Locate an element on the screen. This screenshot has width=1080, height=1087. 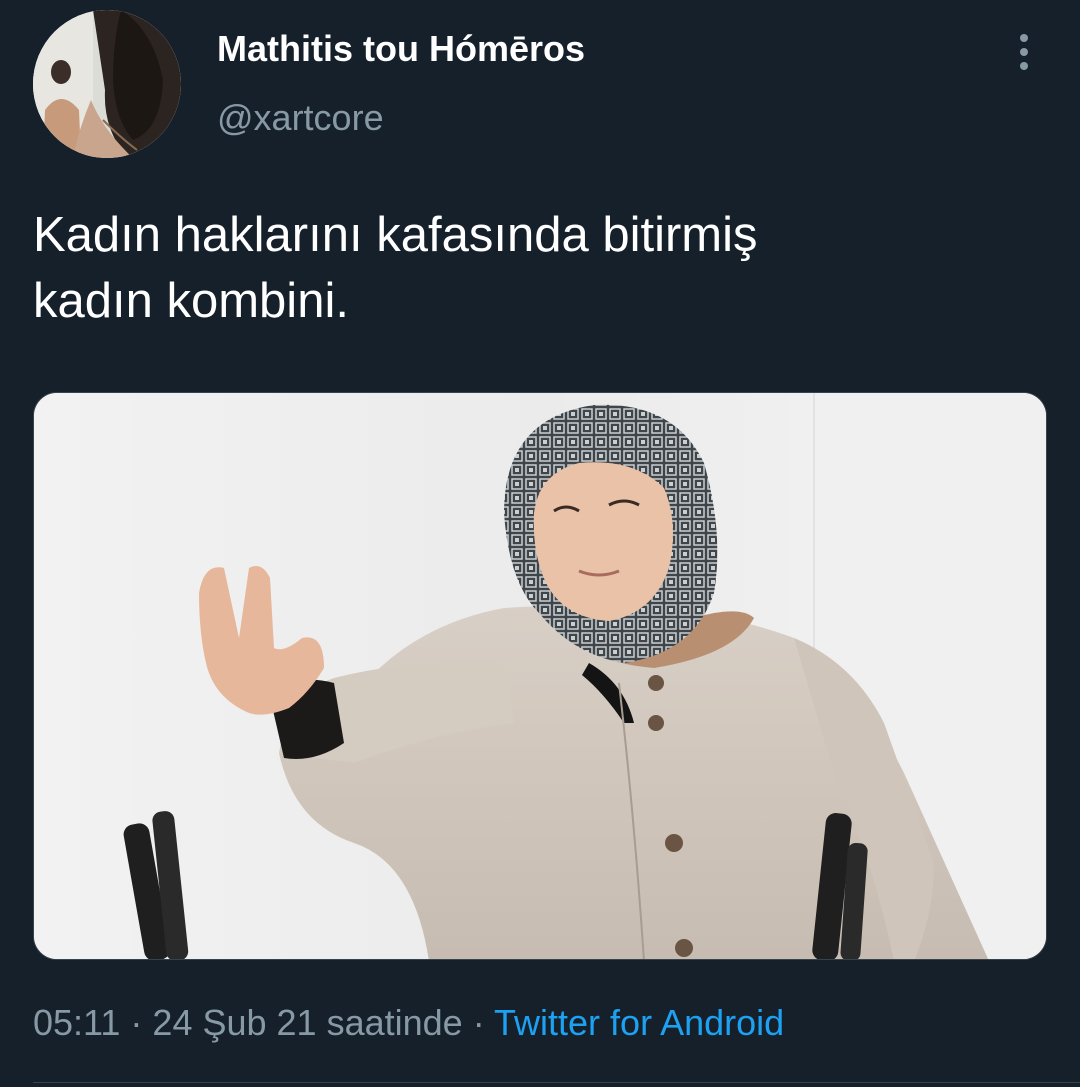
avatar-photo is located at coordinates (107, 84).